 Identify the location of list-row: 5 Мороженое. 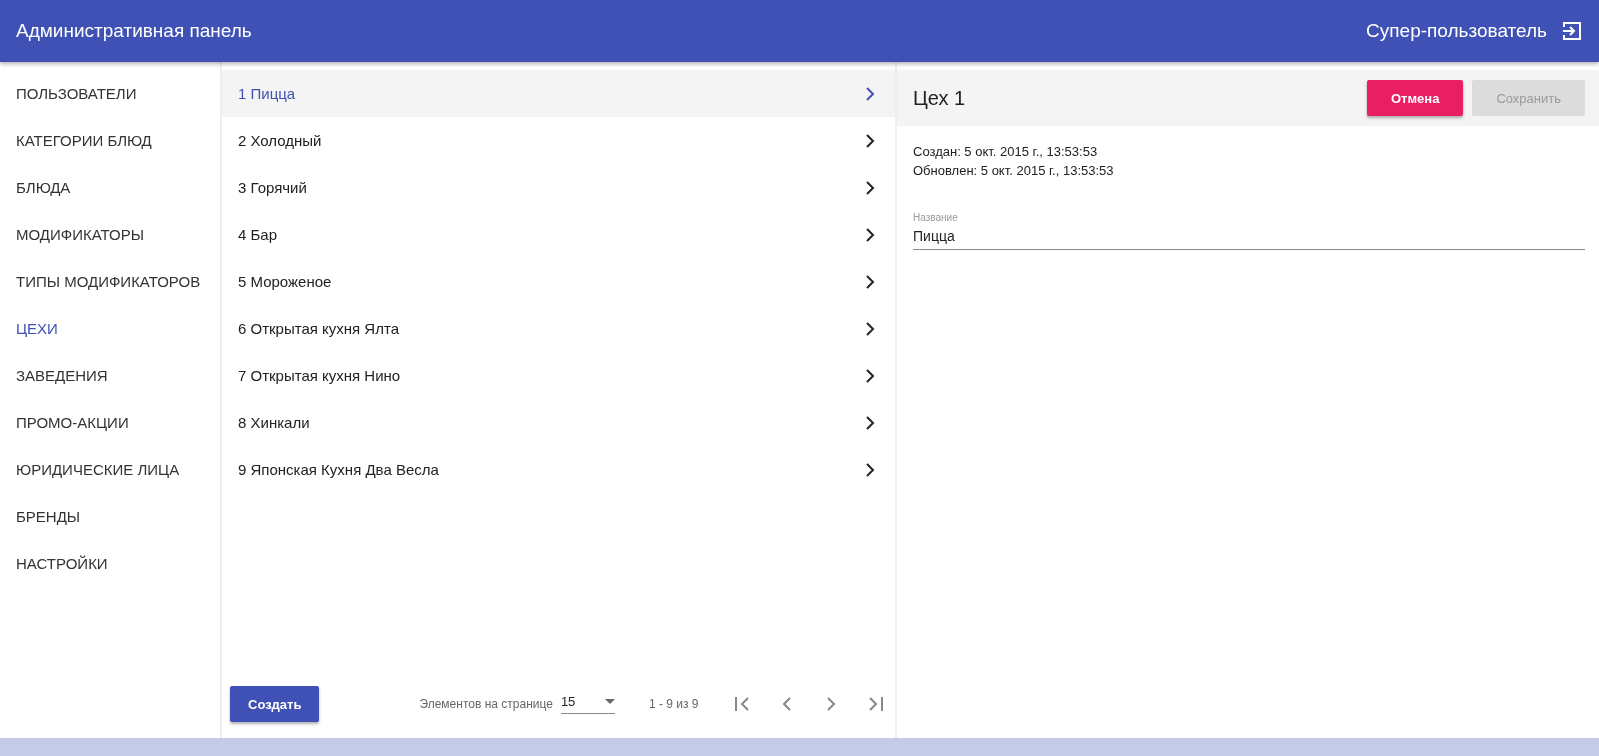
(558, 281).